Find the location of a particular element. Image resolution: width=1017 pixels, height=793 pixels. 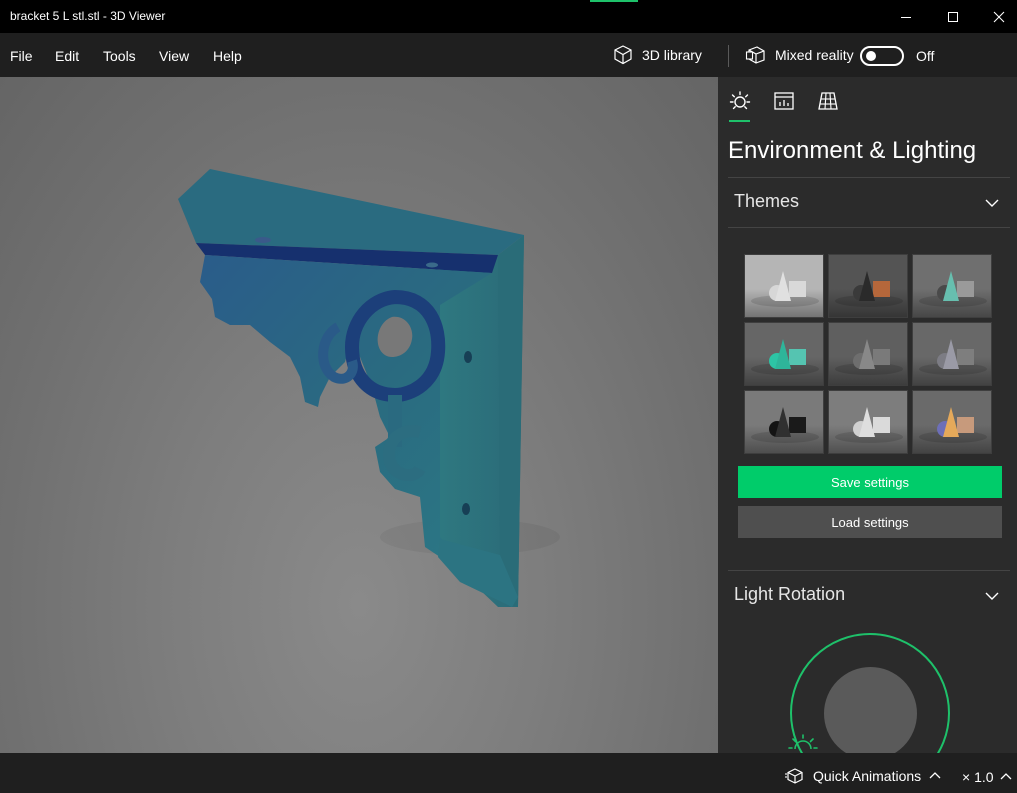

quick-animations-button: Quick Animations is located at coordinates (863, 776).